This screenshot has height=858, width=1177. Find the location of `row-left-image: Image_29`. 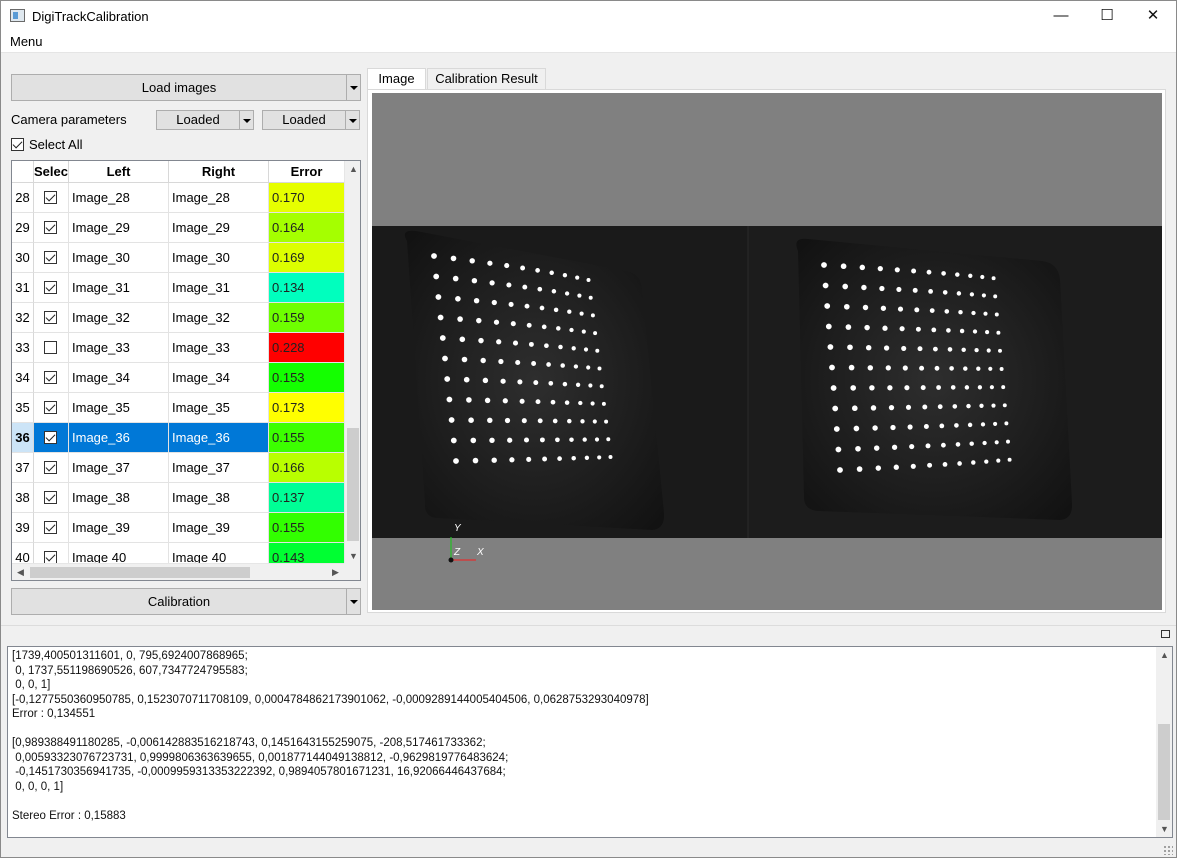

row-left-image: Image_29 is located at coordinates (119, 228).